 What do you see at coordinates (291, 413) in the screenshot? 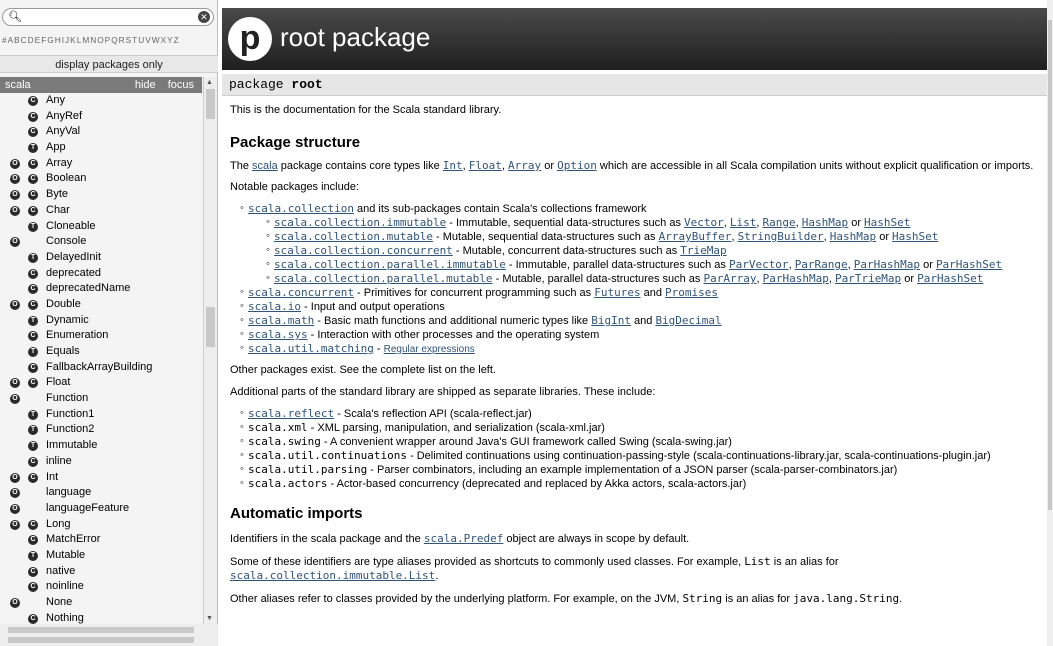
I see `library-name: scala.reflect` at bounding box center [291, 413].